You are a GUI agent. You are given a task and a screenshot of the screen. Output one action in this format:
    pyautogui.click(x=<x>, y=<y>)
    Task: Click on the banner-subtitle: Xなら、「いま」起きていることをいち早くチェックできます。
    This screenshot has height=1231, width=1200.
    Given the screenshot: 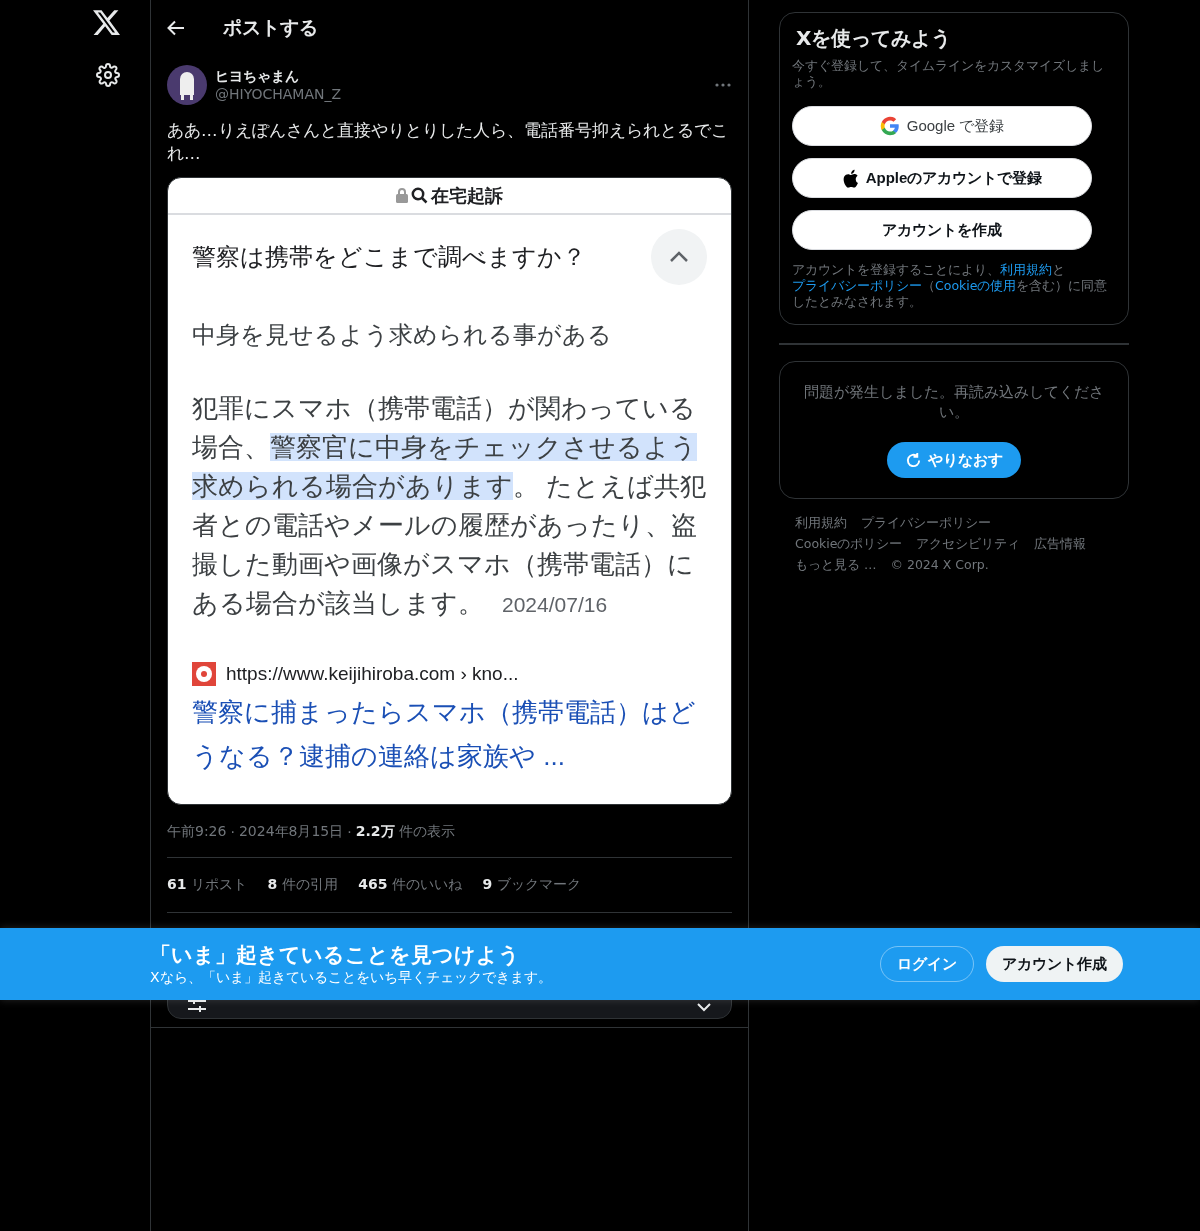 What is the action you would take?
    pyautogui.click(x=351, y=978)
    